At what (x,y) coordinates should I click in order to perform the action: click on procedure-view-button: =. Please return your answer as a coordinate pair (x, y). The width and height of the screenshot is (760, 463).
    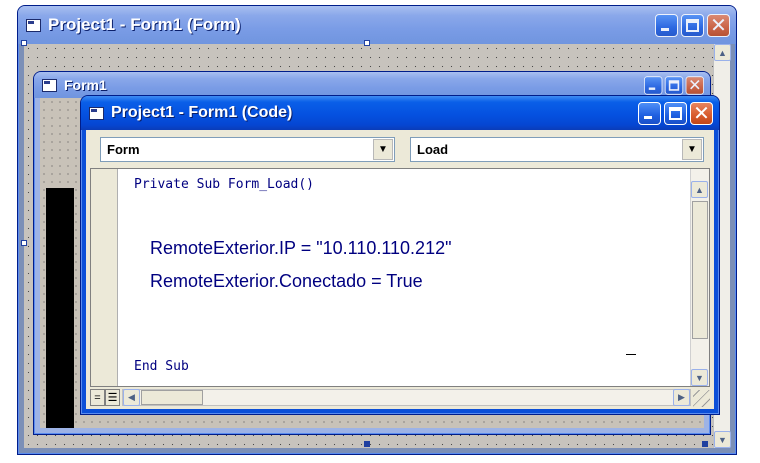
    Looking at the image, I should click on (97, 397).